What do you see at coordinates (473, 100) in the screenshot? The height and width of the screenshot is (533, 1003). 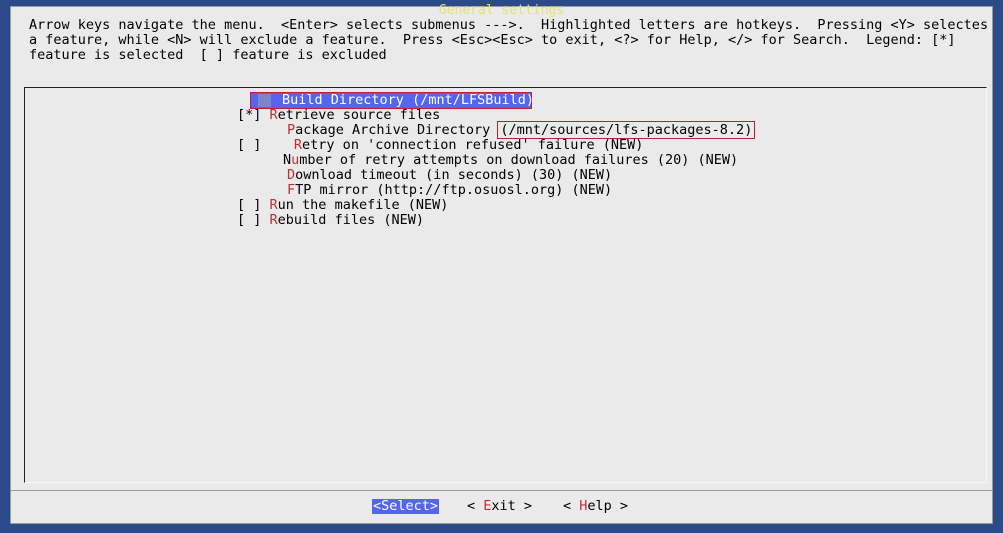 I see `menu-item-value: (/mnt/LFSBuild)` at bounding box center [473, 100].